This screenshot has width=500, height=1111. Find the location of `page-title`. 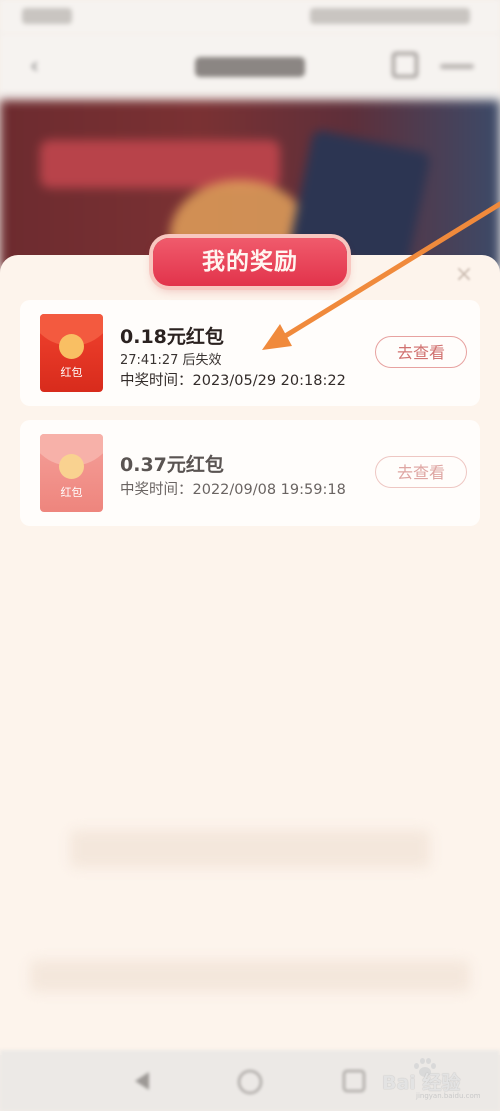

page-title is located at coordinates (250, 67).